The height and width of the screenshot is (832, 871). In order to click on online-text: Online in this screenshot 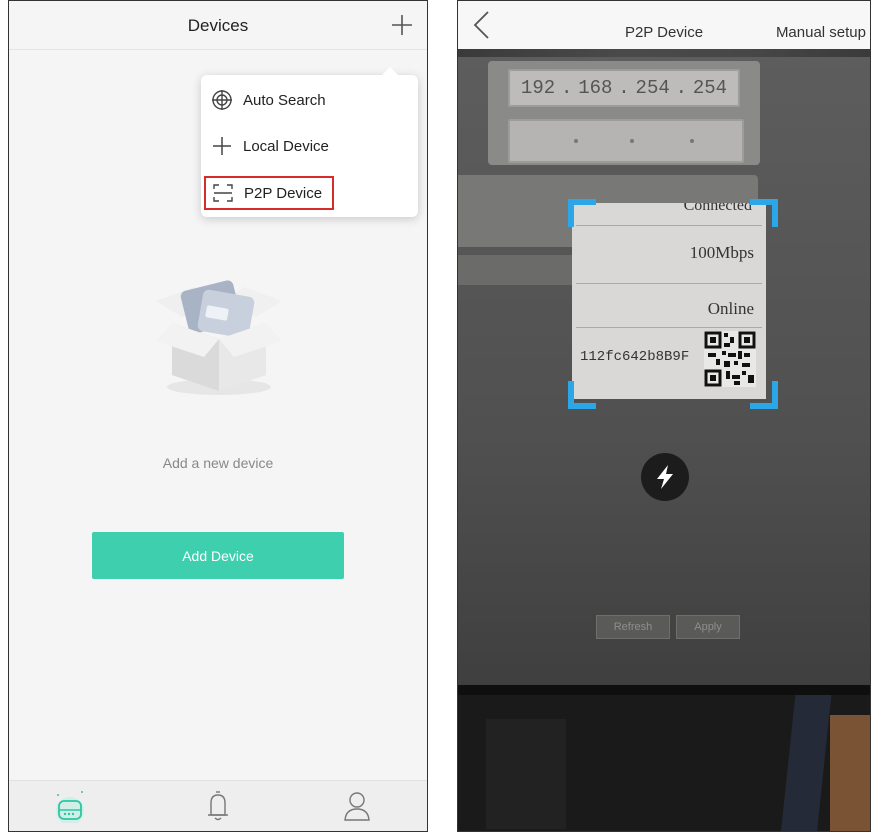, I will do `click(730, 308)`.